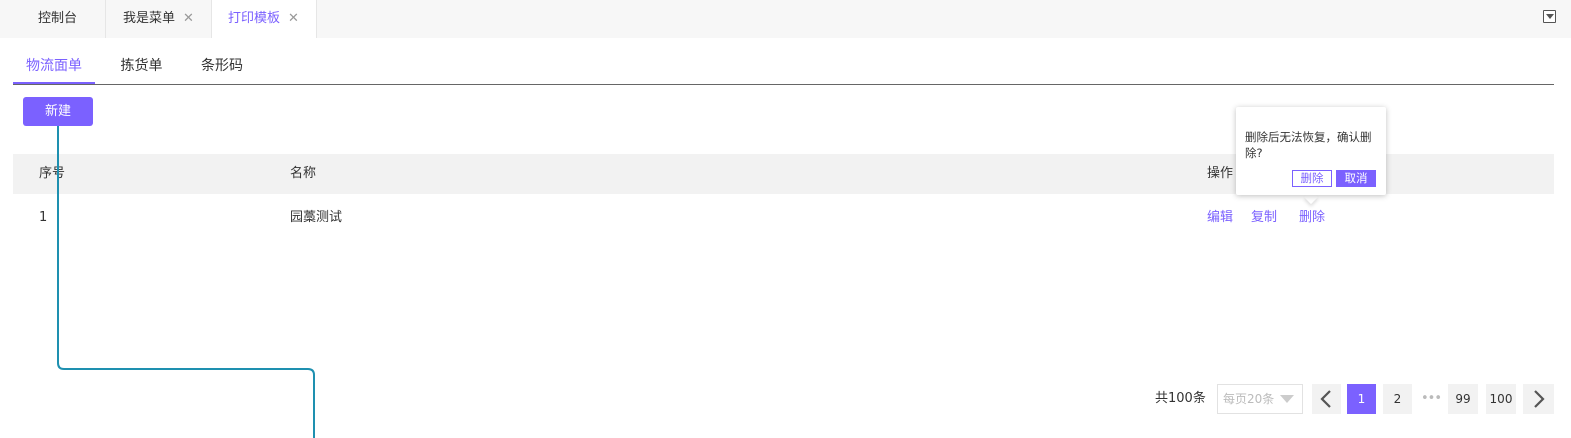 The width and height of the screenshot is (1571, 438). Describe the element at coordinates (316, 217) in the screenshot. I see `row-name: 园藁测试` at that location.